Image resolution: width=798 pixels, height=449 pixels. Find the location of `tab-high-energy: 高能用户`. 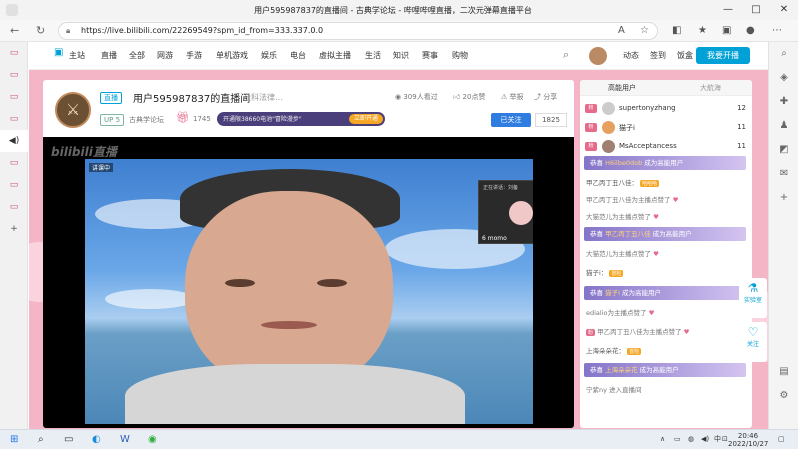

tab-high-energy: 高能用户 is located at coordinates (622, 88).